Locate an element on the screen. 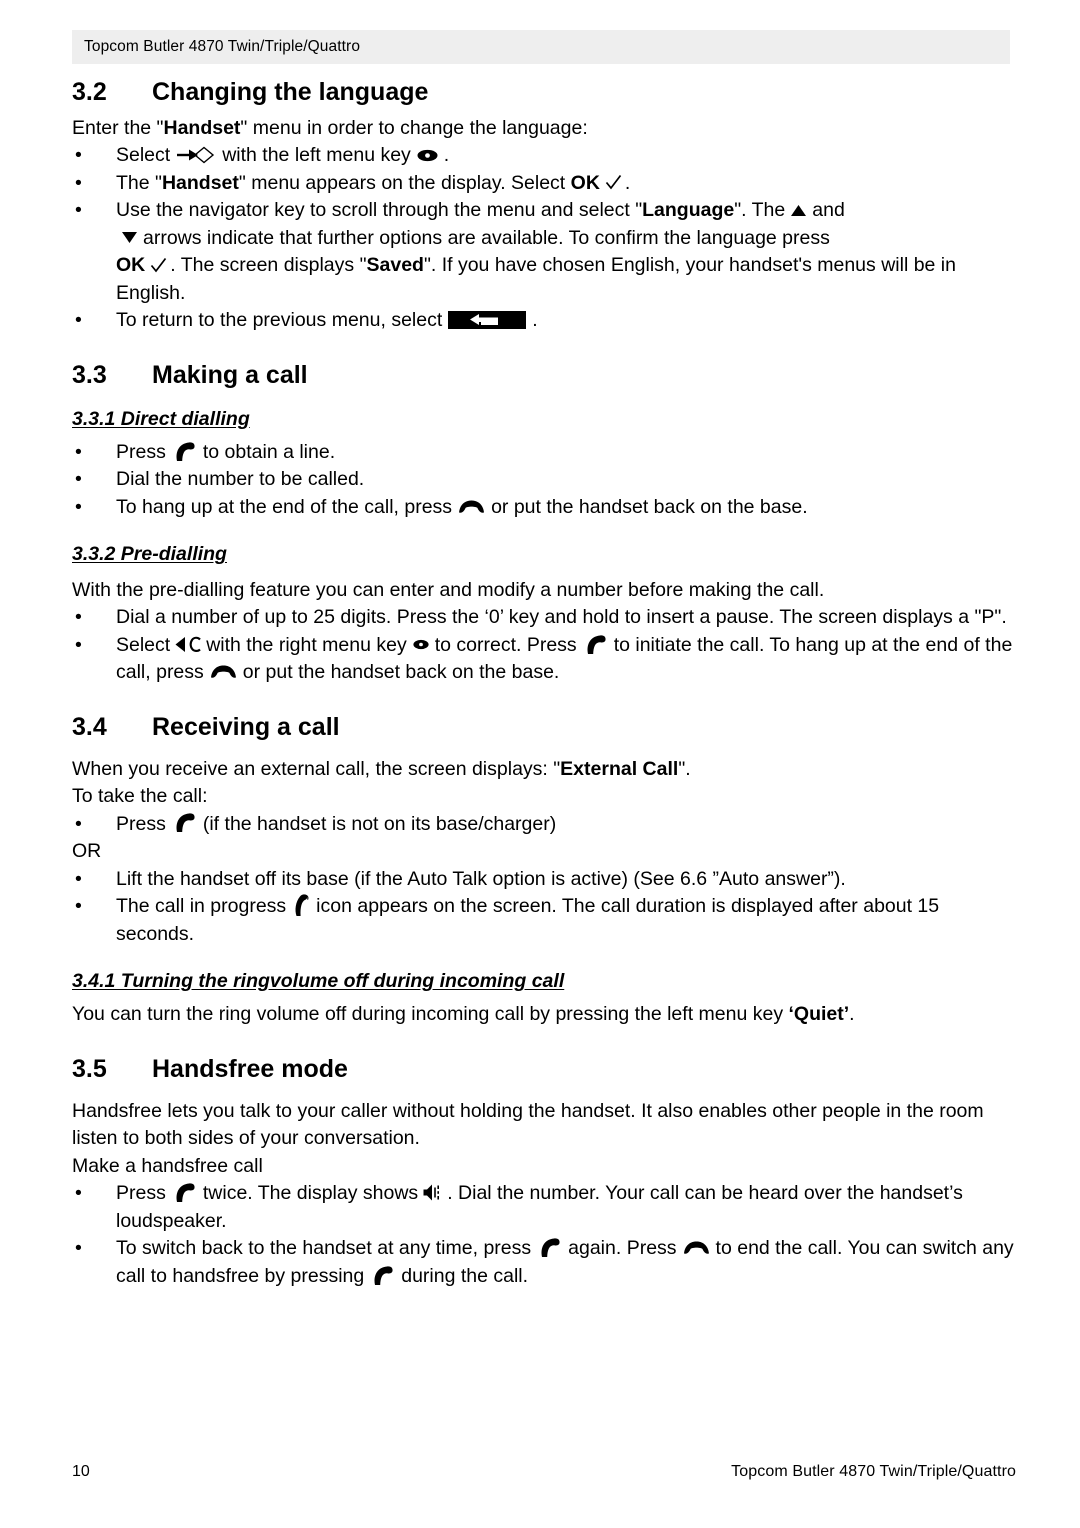  list-item: • Dial the number to be called. is located at coordinates (544, 480).